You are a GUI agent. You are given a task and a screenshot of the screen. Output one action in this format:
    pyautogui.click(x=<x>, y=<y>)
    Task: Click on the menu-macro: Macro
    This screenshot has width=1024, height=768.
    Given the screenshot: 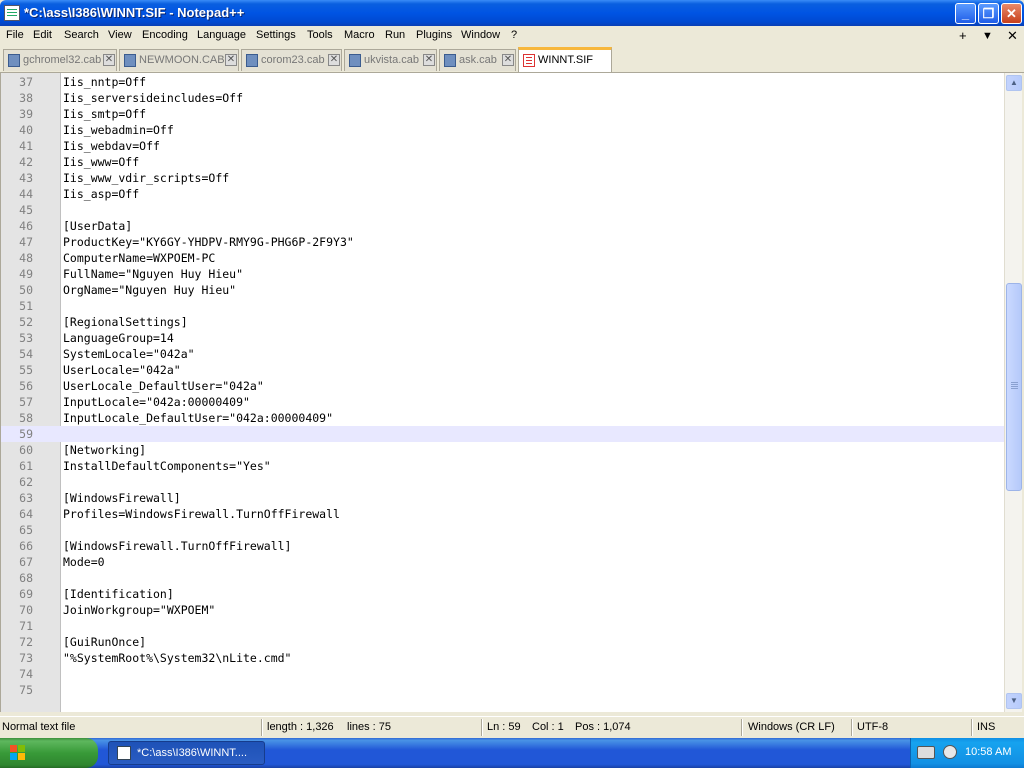 What is the action you would take?
    pyautogui.click(x=359, y=35)
    